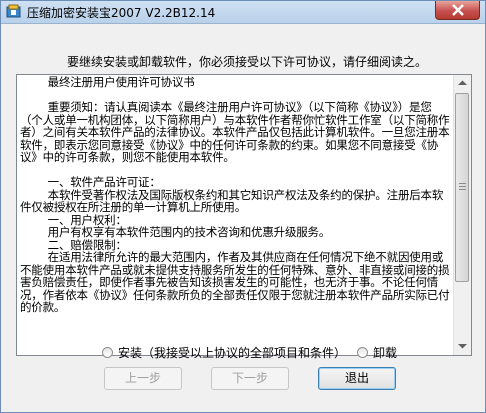  What do you see at coordinates (357, 378) in the screenshot?
I see `exit-button: 退出` at bounding box center [357, 378].